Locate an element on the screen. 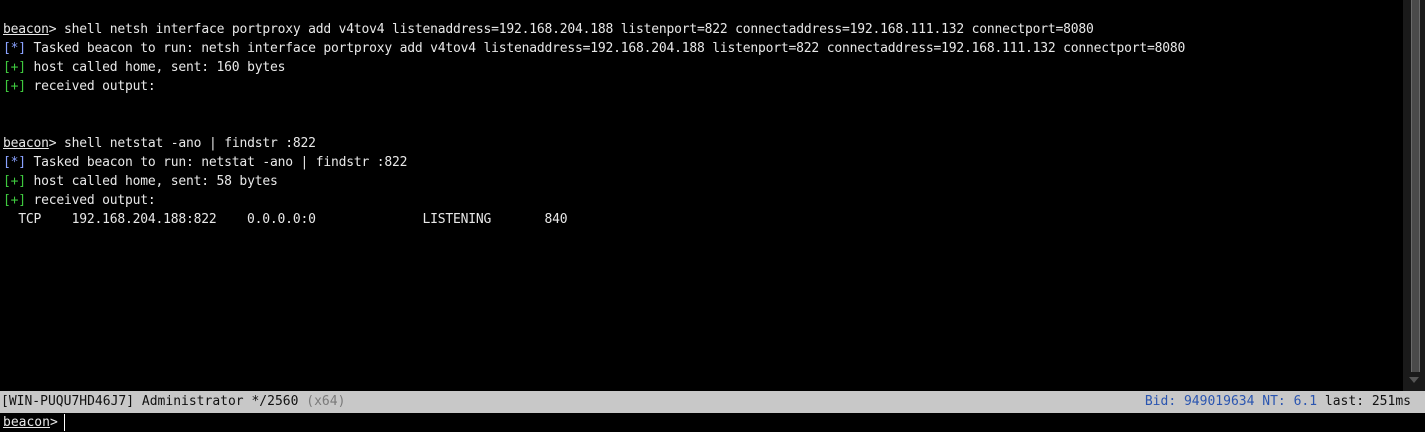  status-last-label: last: is located at coordinates (1344, 401).